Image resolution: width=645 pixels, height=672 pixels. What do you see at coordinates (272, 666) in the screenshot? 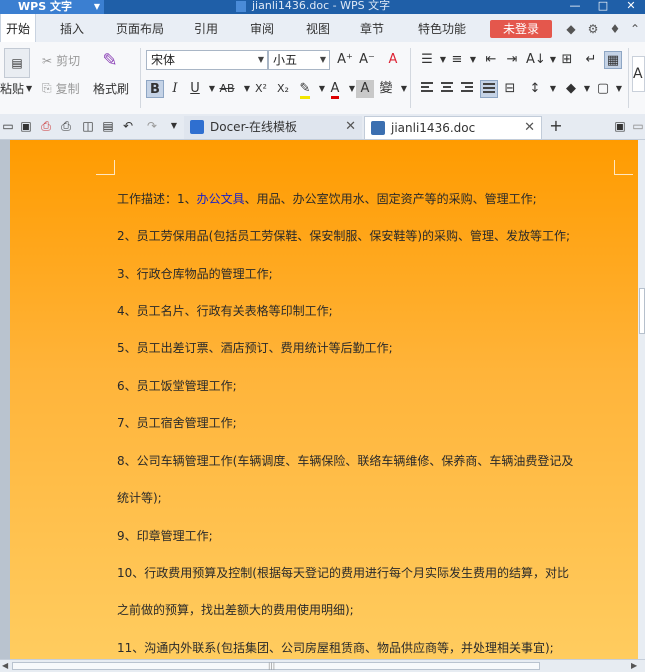
I see `grip-icon: |||` at bounding box center [272, 666].